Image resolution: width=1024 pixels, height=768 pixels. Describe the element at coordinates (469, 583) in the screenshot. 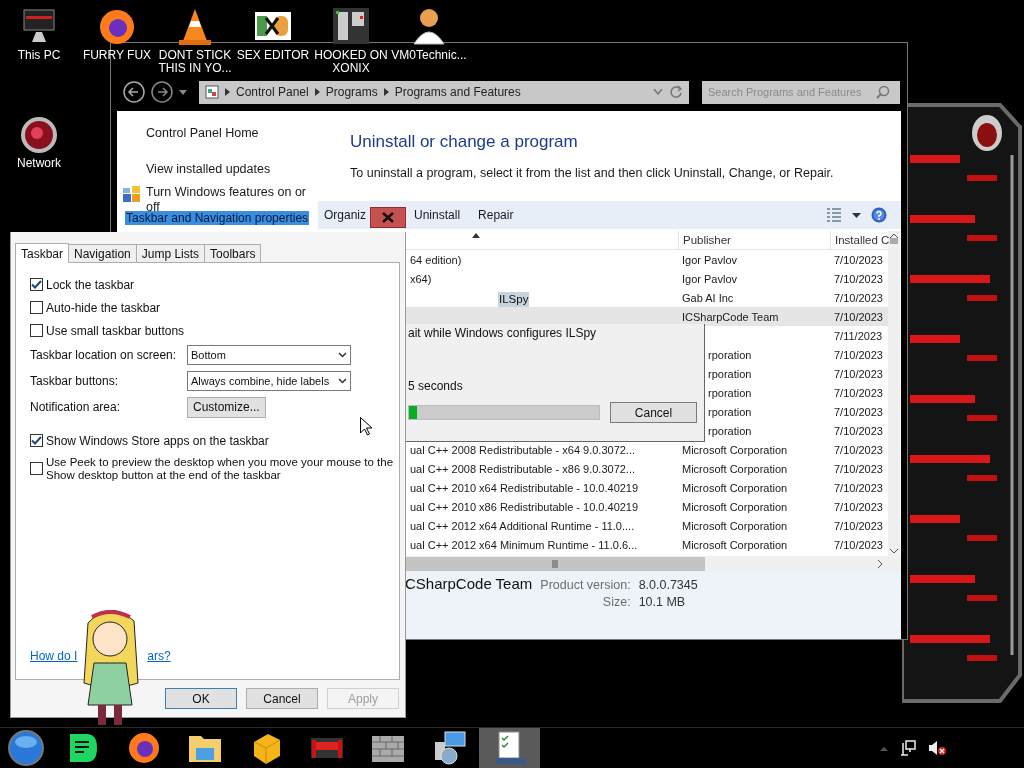

I see `publisher-name: CSharpCode Team` at that location.